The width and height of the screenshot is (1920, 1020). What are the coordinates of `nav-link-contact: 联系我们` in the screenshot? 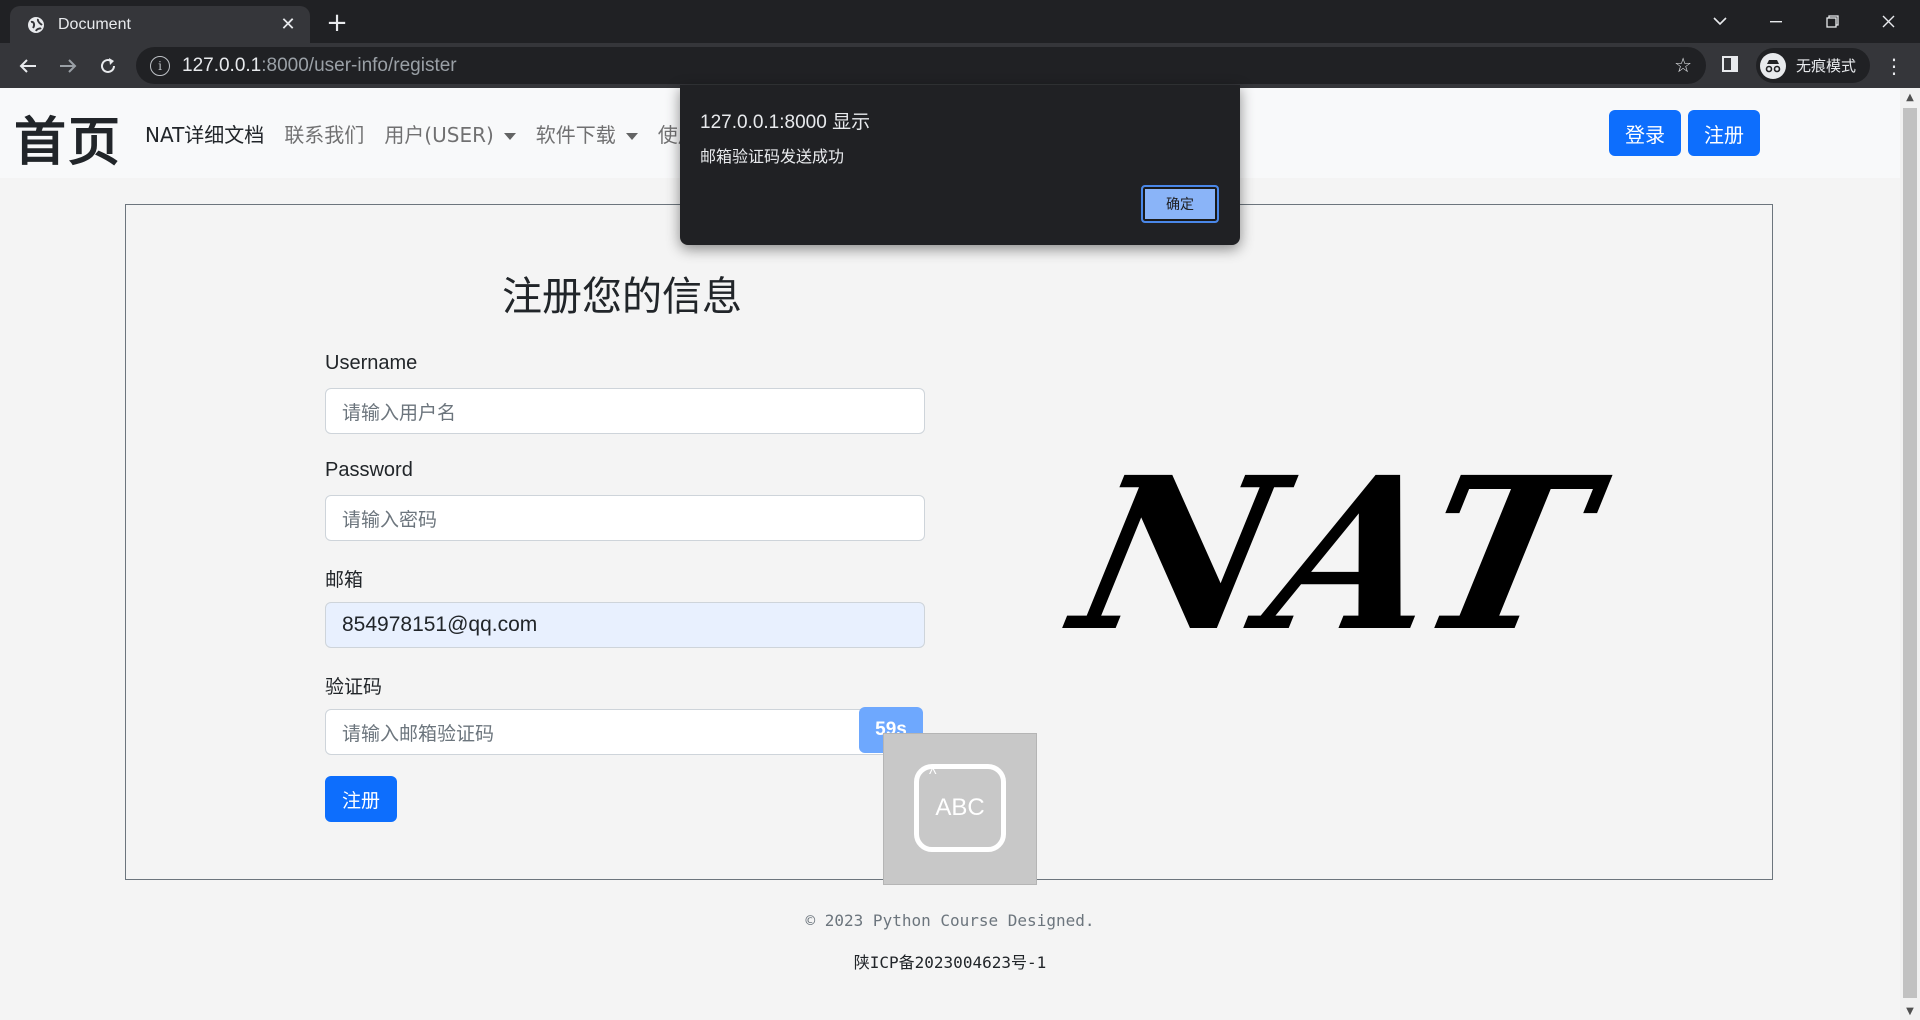 It's located at (324, 133).